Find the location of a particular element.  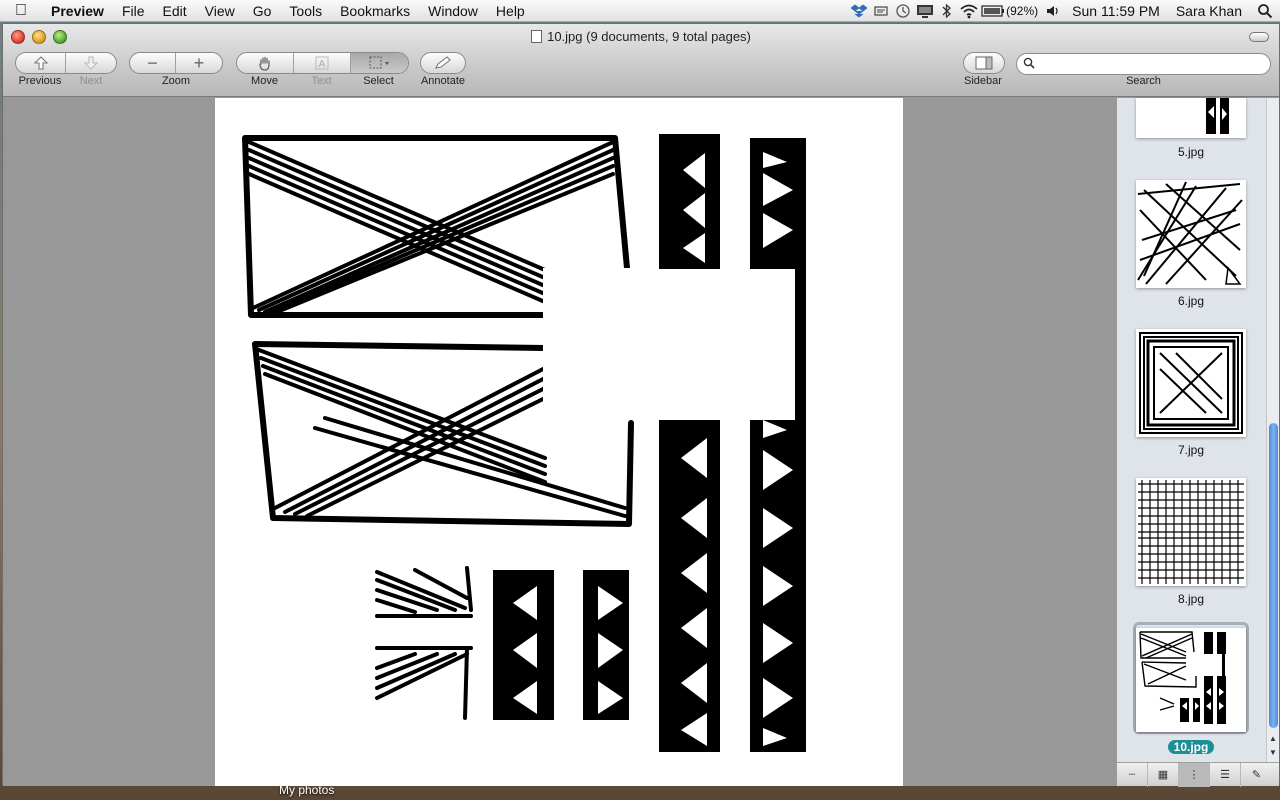

zoom-in-button: + is located at coordinates (199, 63).